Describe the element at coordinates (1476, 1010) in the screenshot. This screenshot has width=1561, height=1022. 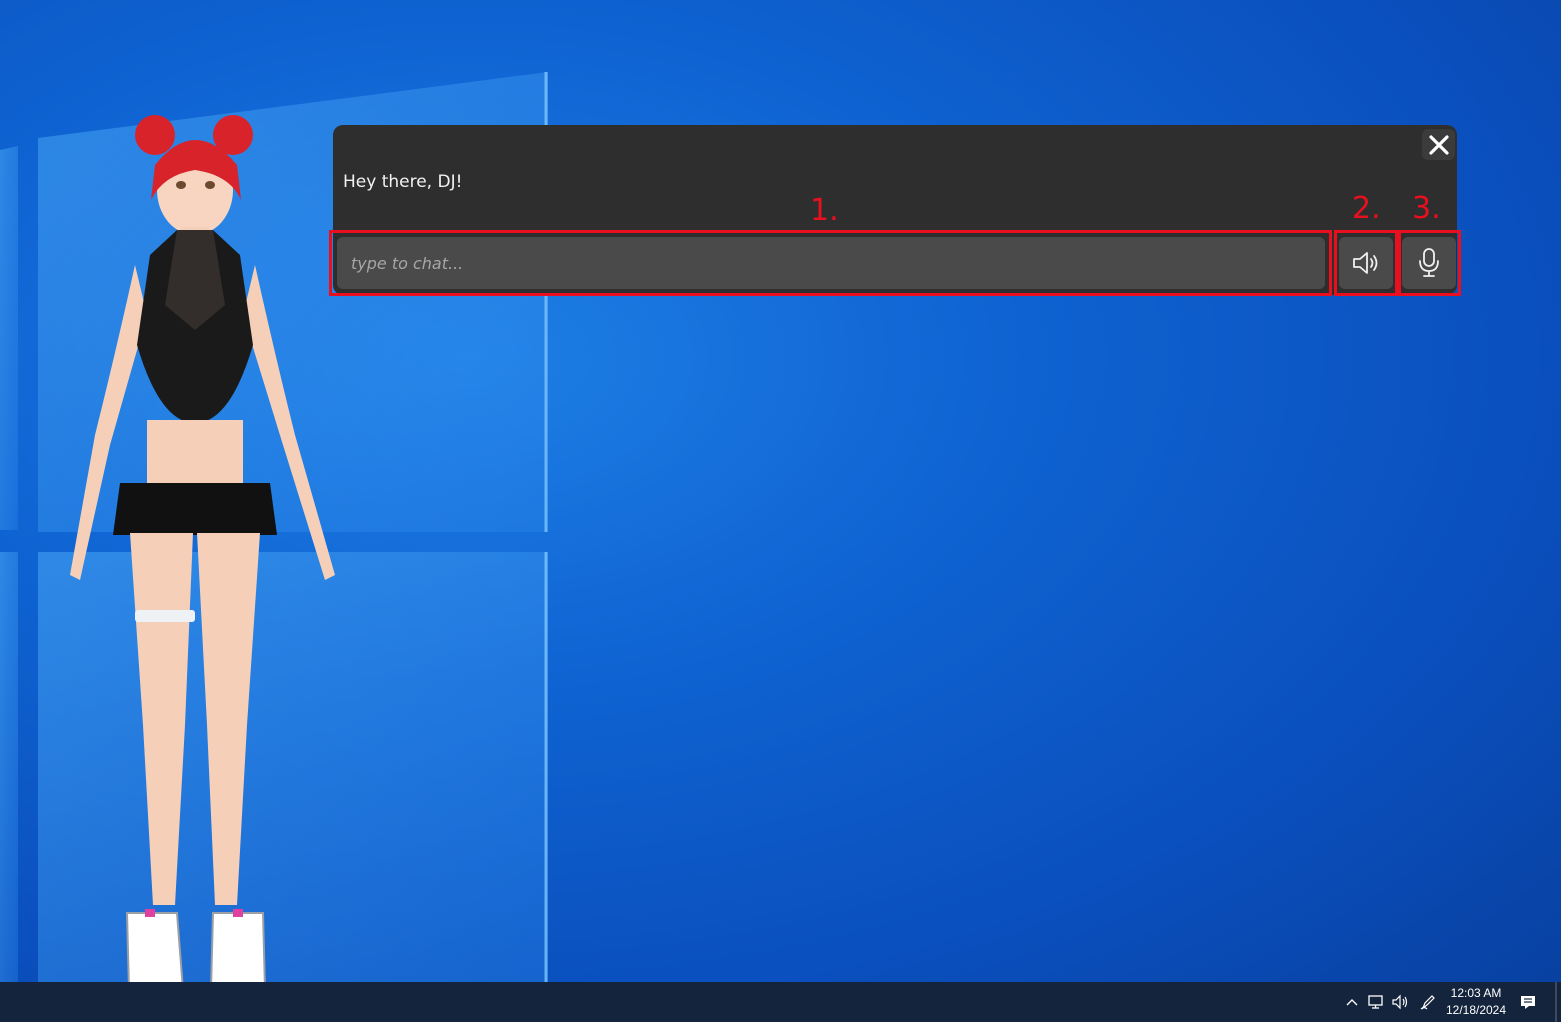
I see `clock-date: 12/18/2024` at that location.